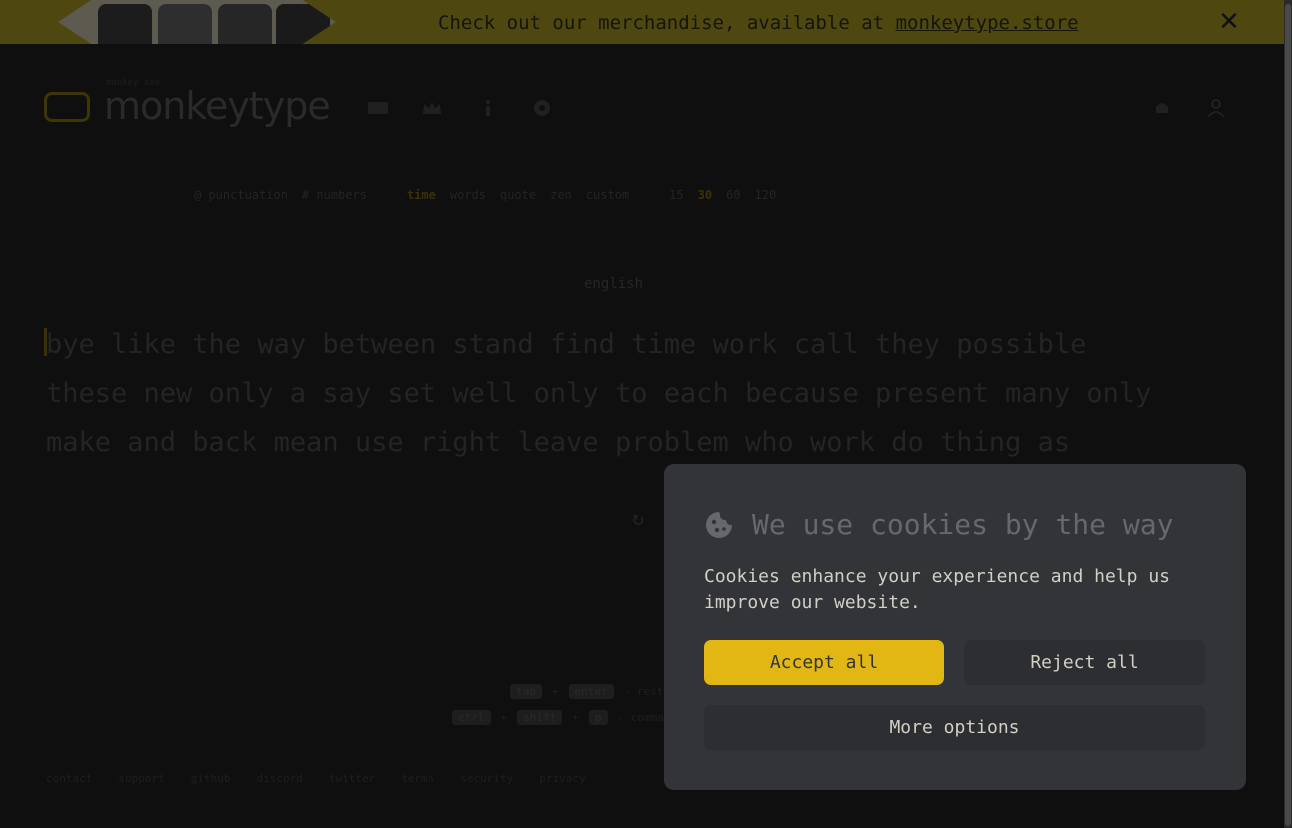  I want to click on config-numbers: # numbers, so click(334, 195).